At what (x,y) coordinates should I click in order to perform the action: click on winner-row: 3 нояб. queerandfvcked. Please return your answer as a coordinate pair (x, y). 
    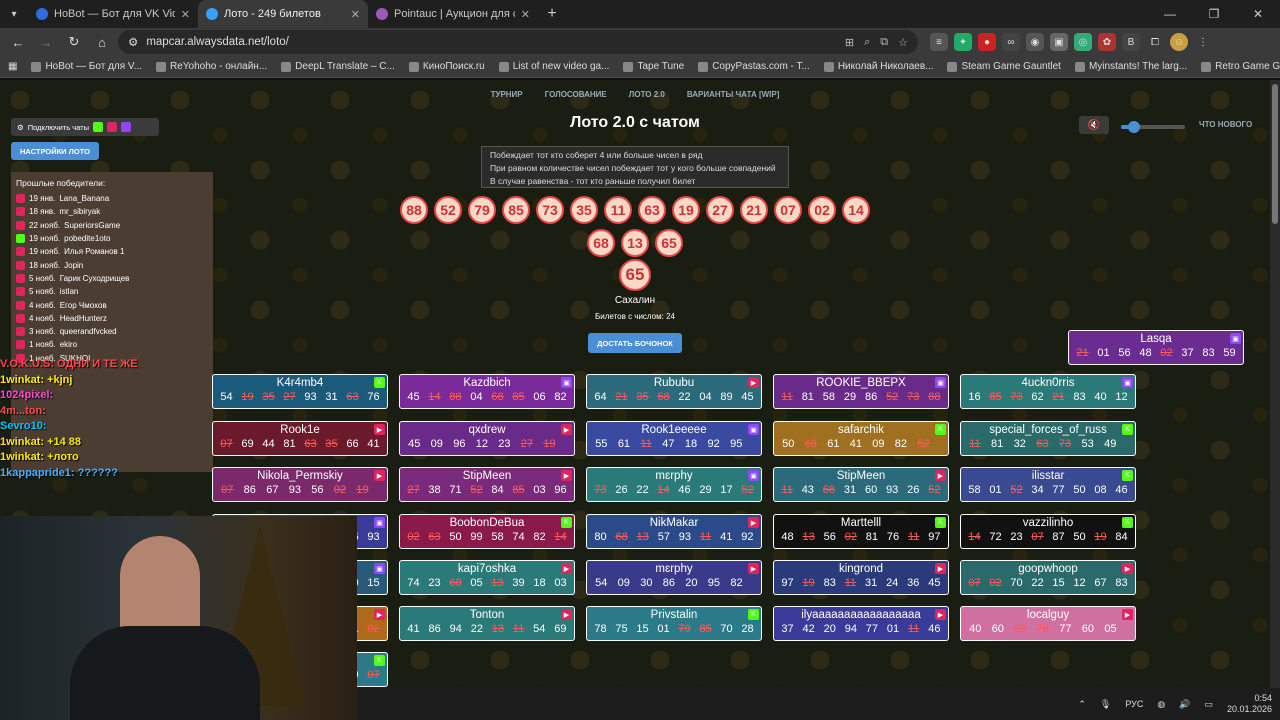
    Looking at the image, I should click on (112, 331).